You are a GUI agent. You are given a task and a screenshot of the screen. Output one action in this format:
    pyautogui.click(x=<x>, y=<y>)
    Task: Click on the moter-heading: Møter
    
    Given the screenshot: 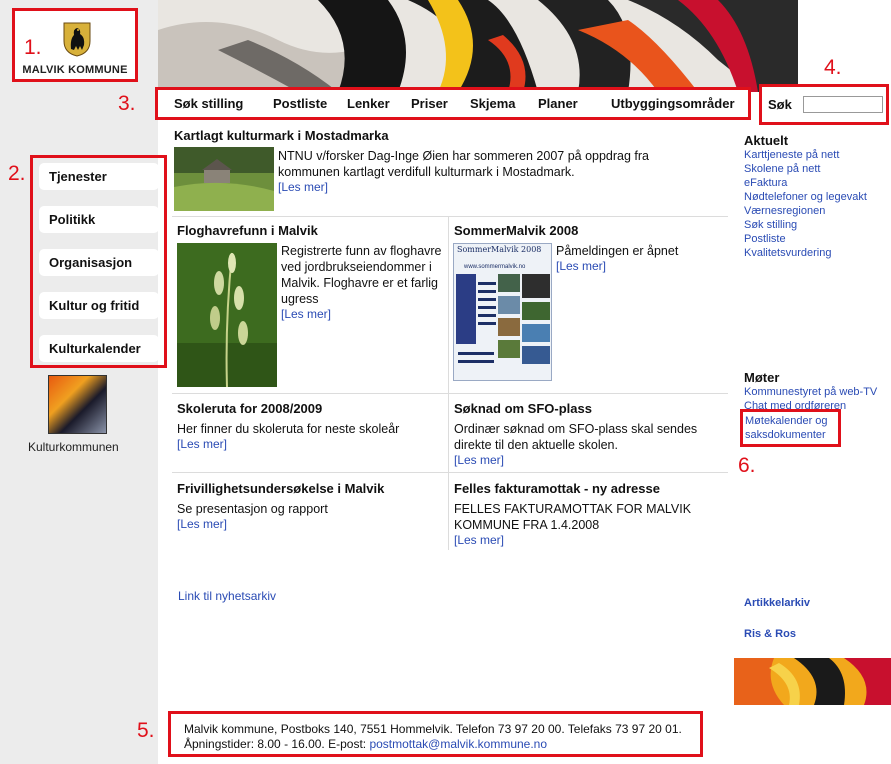 What is the action you would take?
    pyautogui.click(x=762, y=377)
    